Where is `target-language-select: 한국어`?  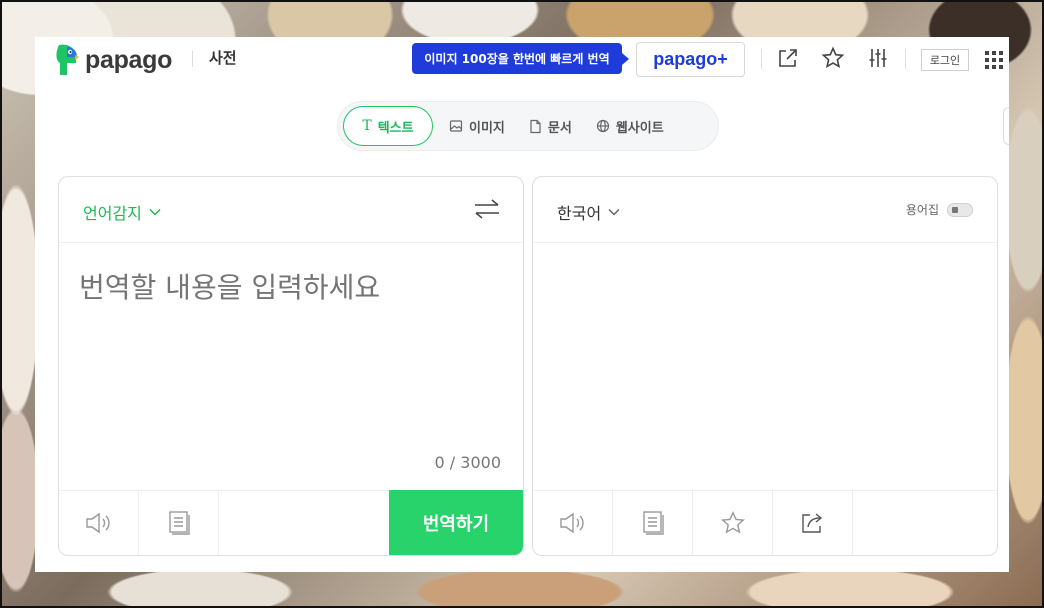
target-language-select: 한국어 is located at coordinates (589, 212).